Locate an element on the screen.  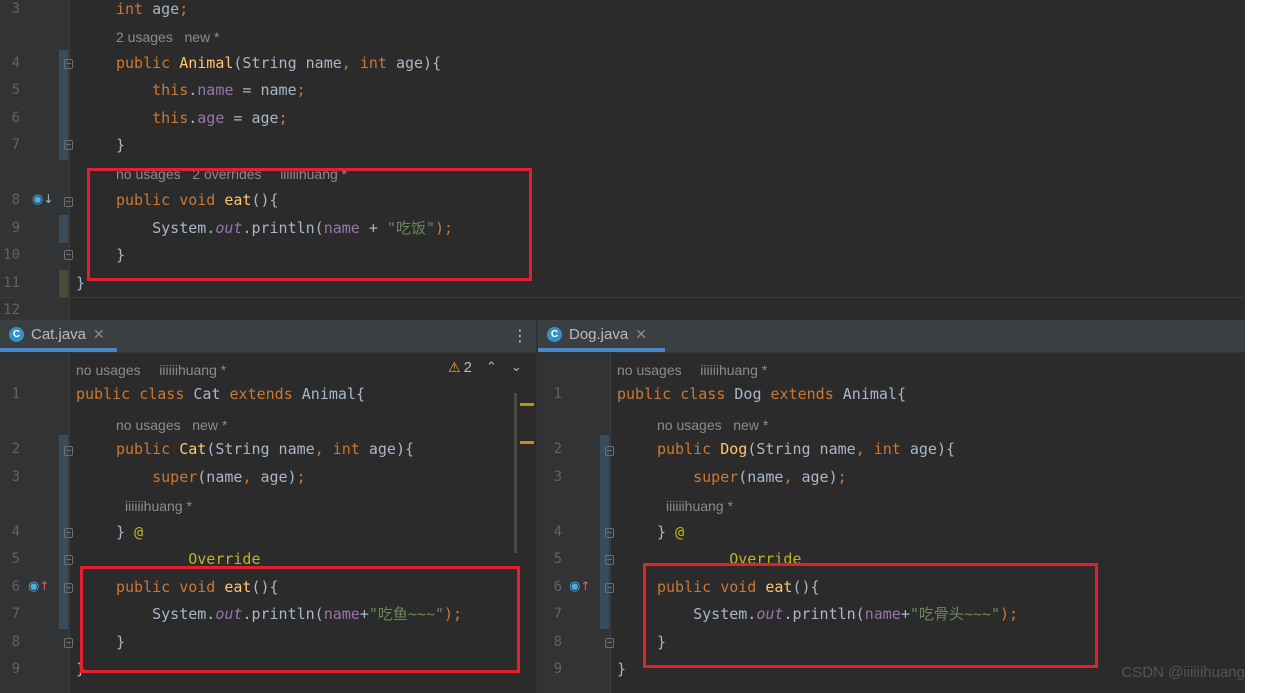
inspection-widget: ⚠ 2 ⌃ ⌄ is located at coordinates (485, 367).